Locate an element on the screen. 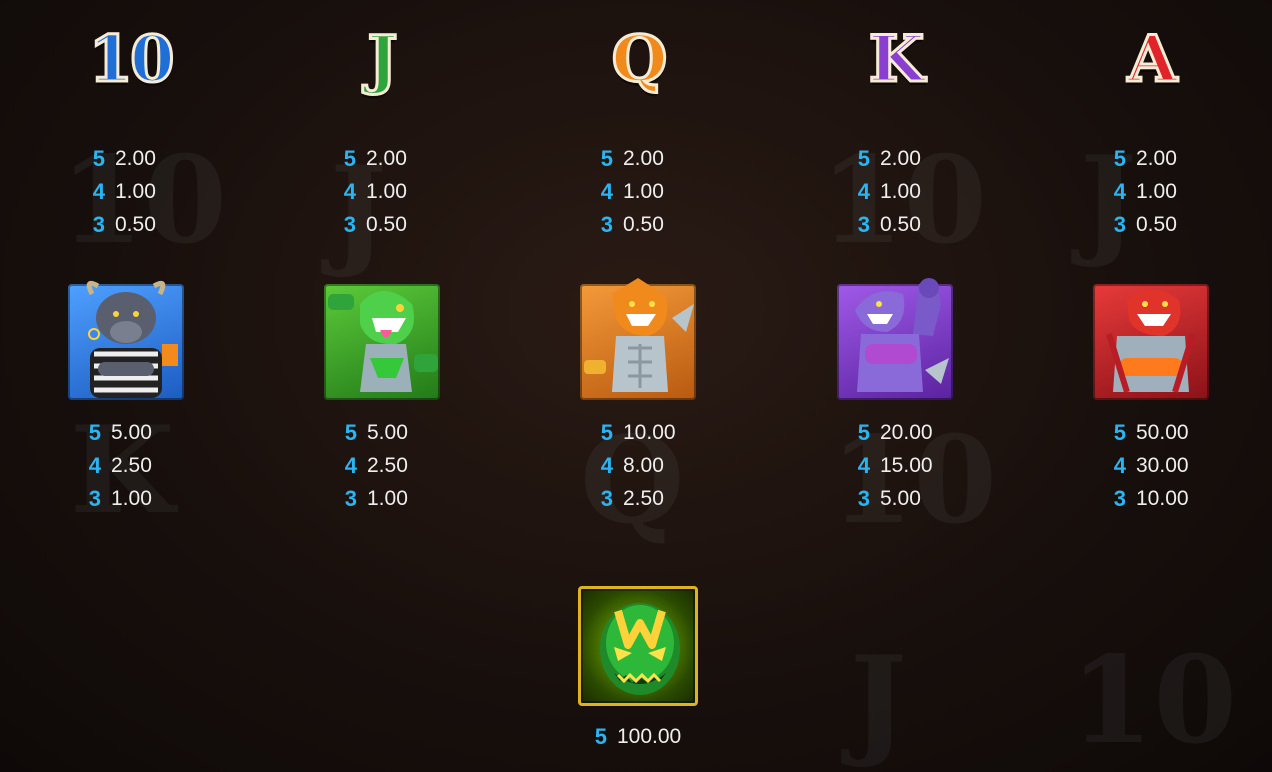 Image resolution: width=1272 pixels, height=772 pixels. pay-row: 3 5.00 is located at coordinates (895, 498).